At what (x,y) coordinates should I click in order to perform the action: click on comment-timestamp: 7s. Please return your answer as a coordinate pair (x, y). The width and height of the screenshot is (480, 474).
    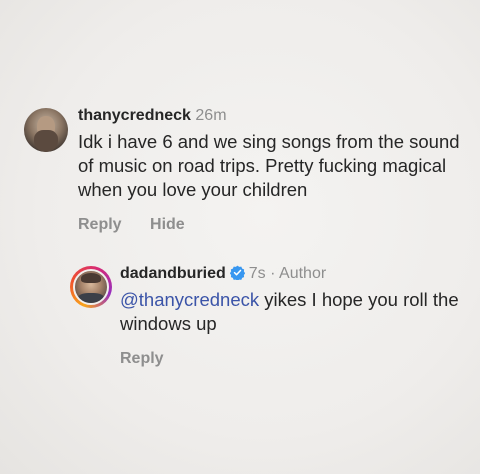
    Looking at the image, I should click on (257, 273).